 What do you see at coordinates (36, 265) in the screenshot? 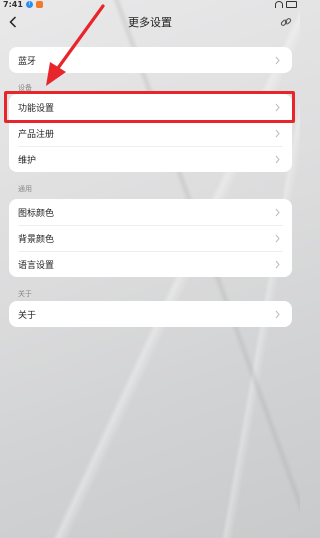
I see `row-label: 语言设置` at bounding box center [36, 265].